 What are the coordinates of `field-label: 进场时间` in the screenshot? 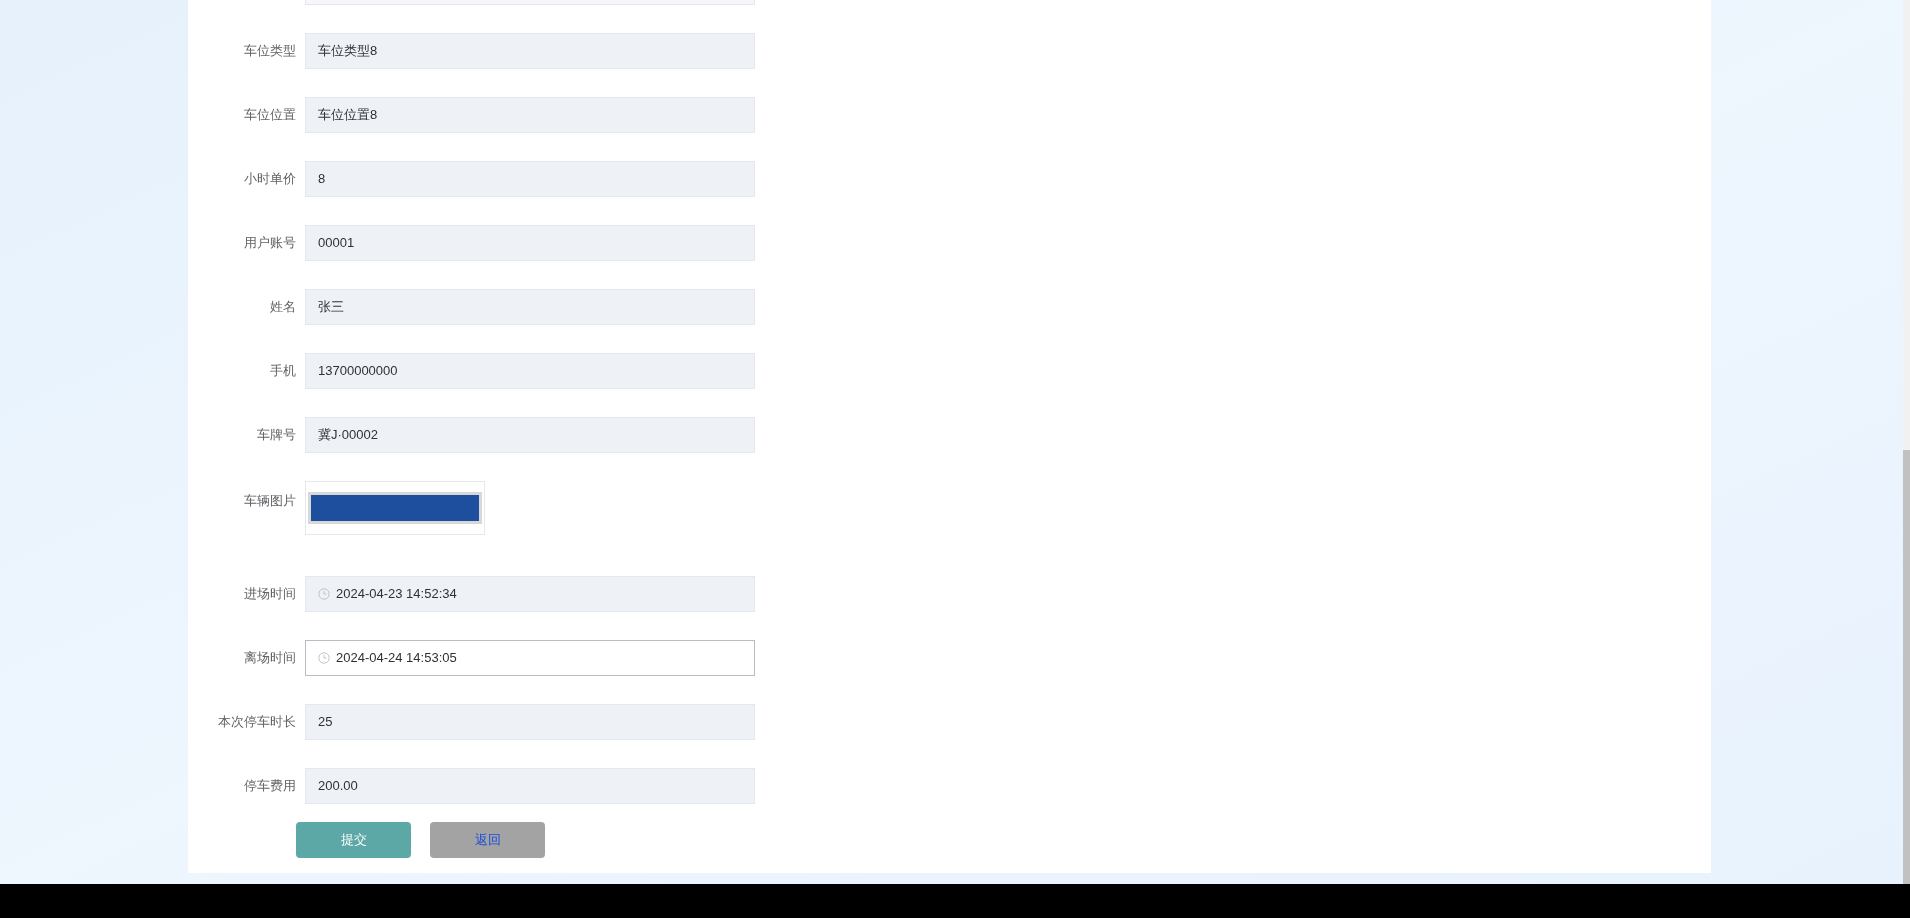 It's located at (269, 594).